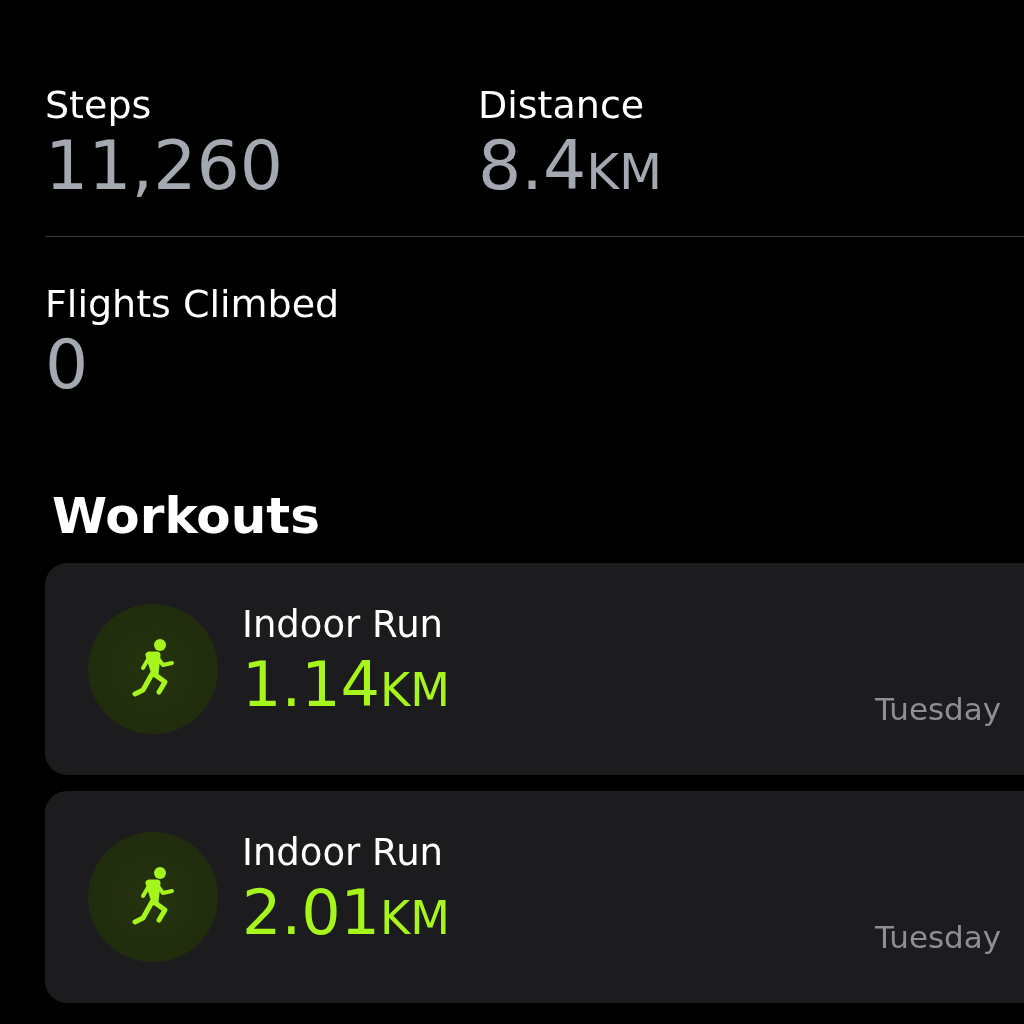 This screenshot has width=1024, height=1024. I want to click on metric-label: Steps, so click(99, 105).